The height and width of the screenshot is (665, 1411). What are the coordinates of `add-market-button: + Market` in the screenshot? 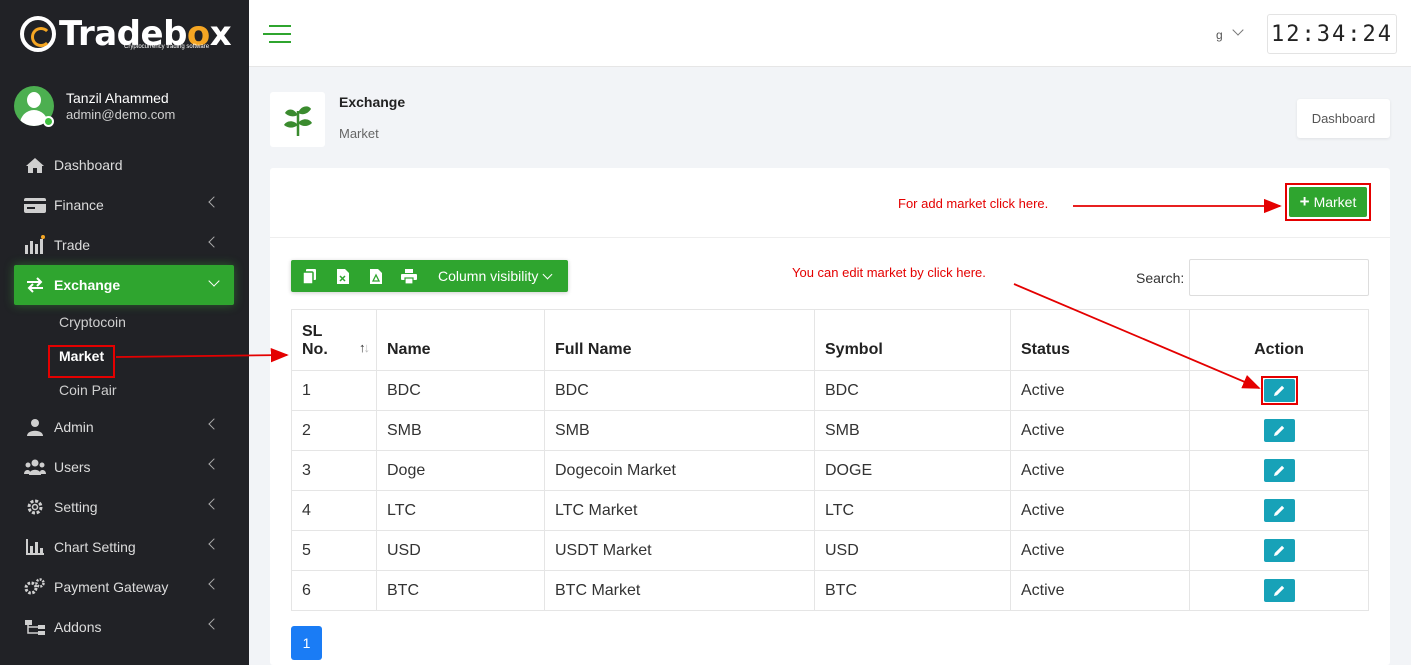 It's located at (1328, 202).